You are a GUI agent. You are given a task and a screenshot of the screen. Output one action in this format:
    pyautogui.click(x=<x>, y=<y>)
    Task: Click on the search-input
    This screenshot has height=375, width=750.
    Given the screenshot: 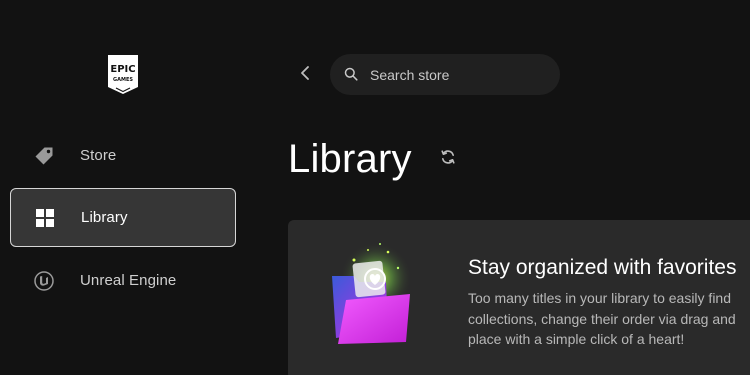 What is the action you would take?
    pyautogui.click(x=460, y=74)
    